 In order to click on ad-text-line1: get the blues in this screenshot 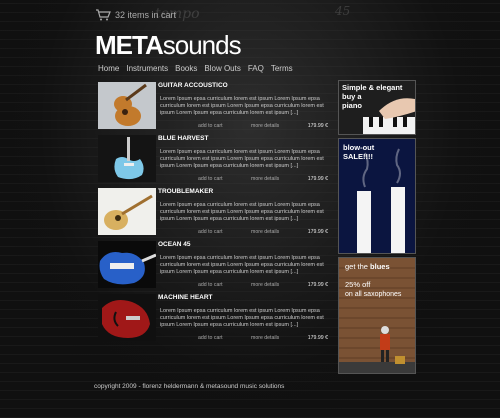, I will do `click(367, 266)`.